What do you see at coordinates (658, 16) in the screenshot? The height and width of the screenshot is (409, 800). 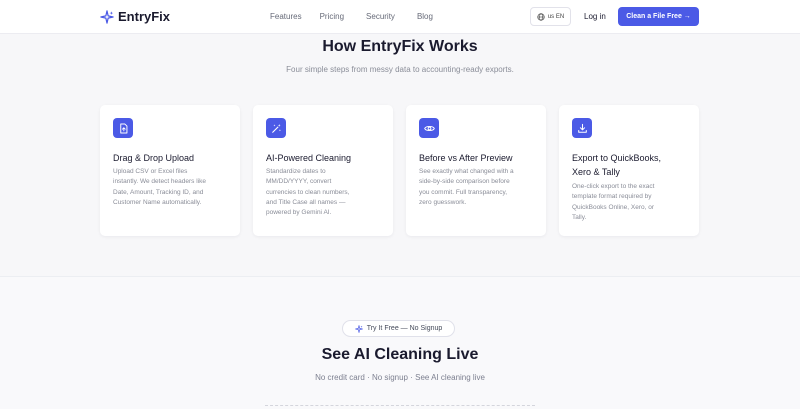 I see `clean-file-free-button: Clean a File Free →` at bounding box center [658, 16].